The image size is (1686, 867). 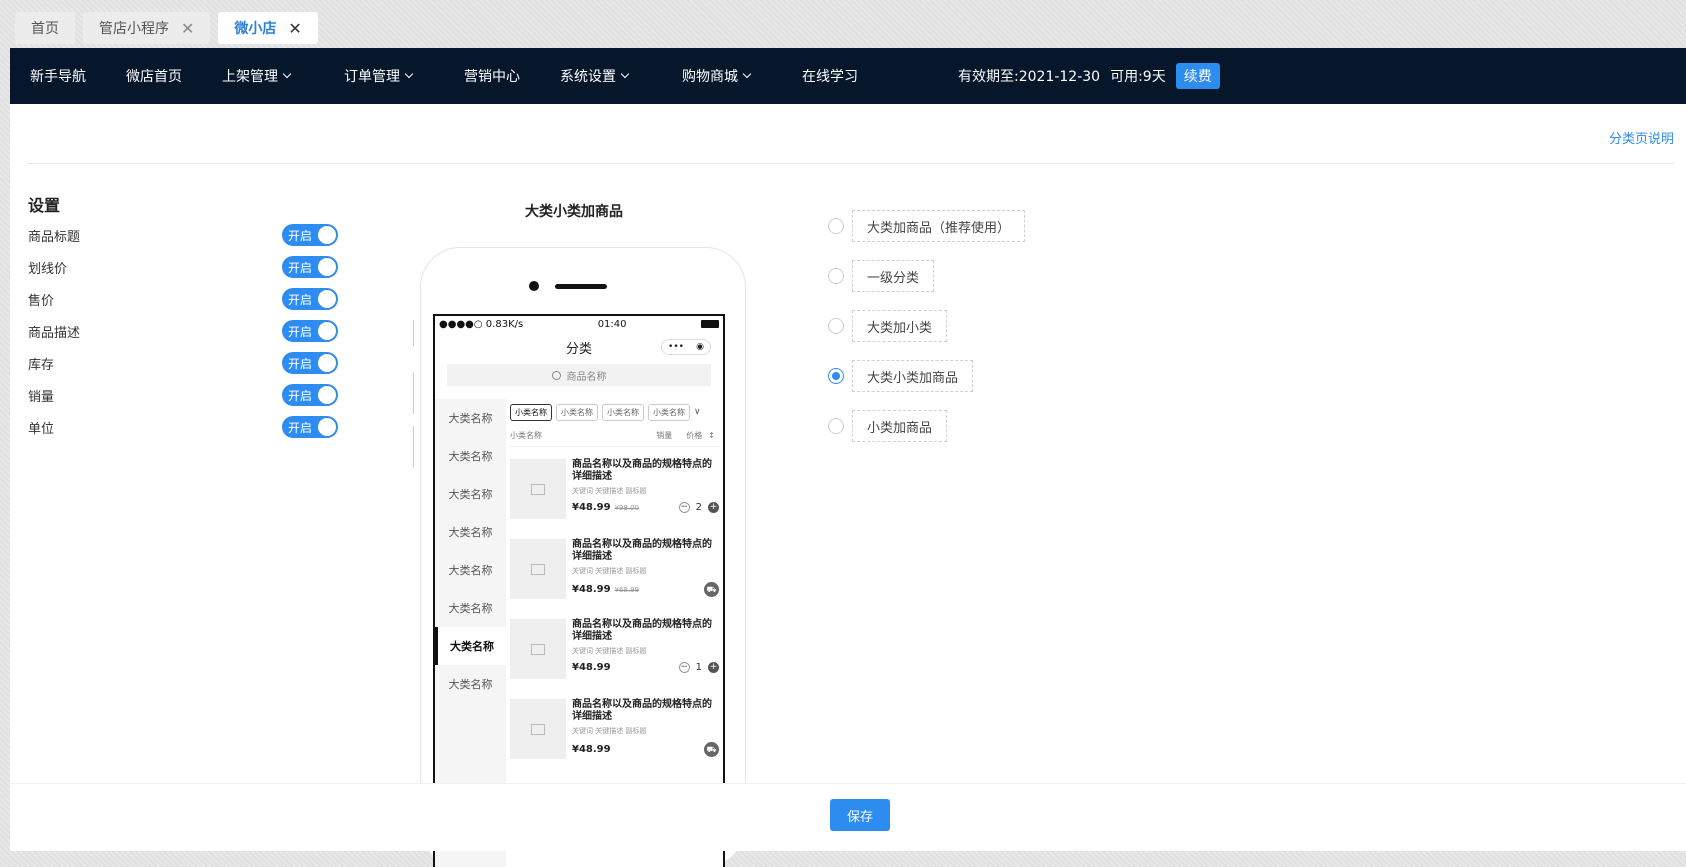 I want to click on sort-subcategory: 小类名称, so click(x=526, y=435).